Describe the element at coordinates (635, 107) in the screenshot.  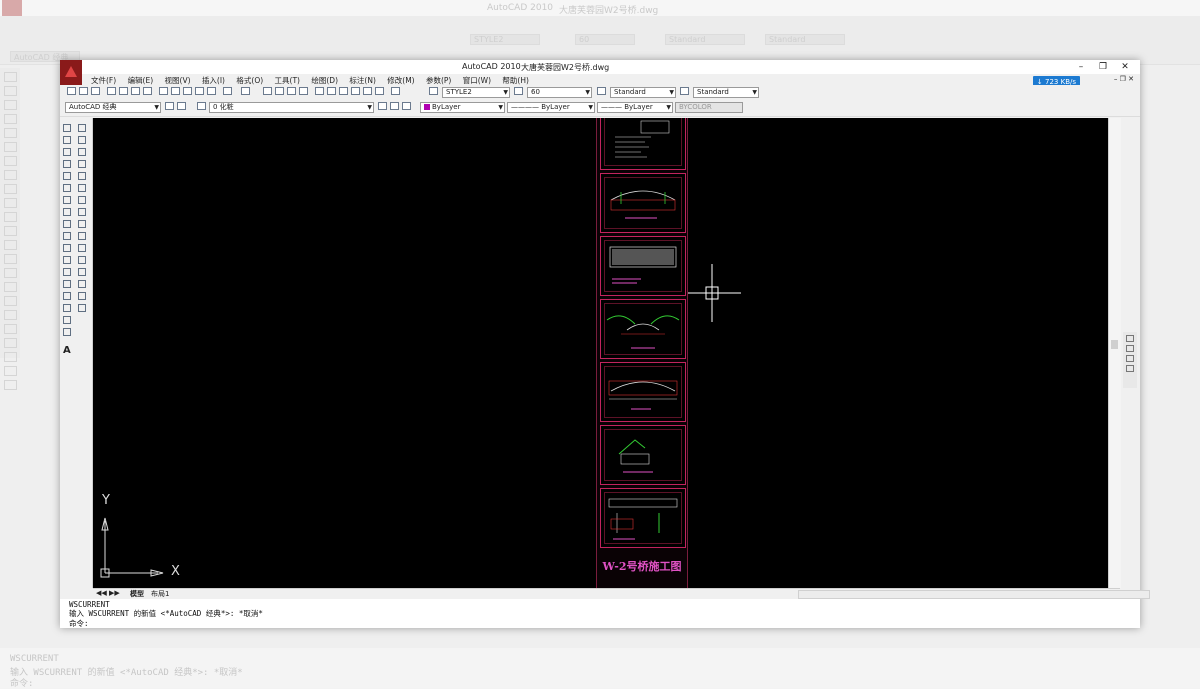
I see `lineweight-select: ——— ByLayer ▼` at that location.